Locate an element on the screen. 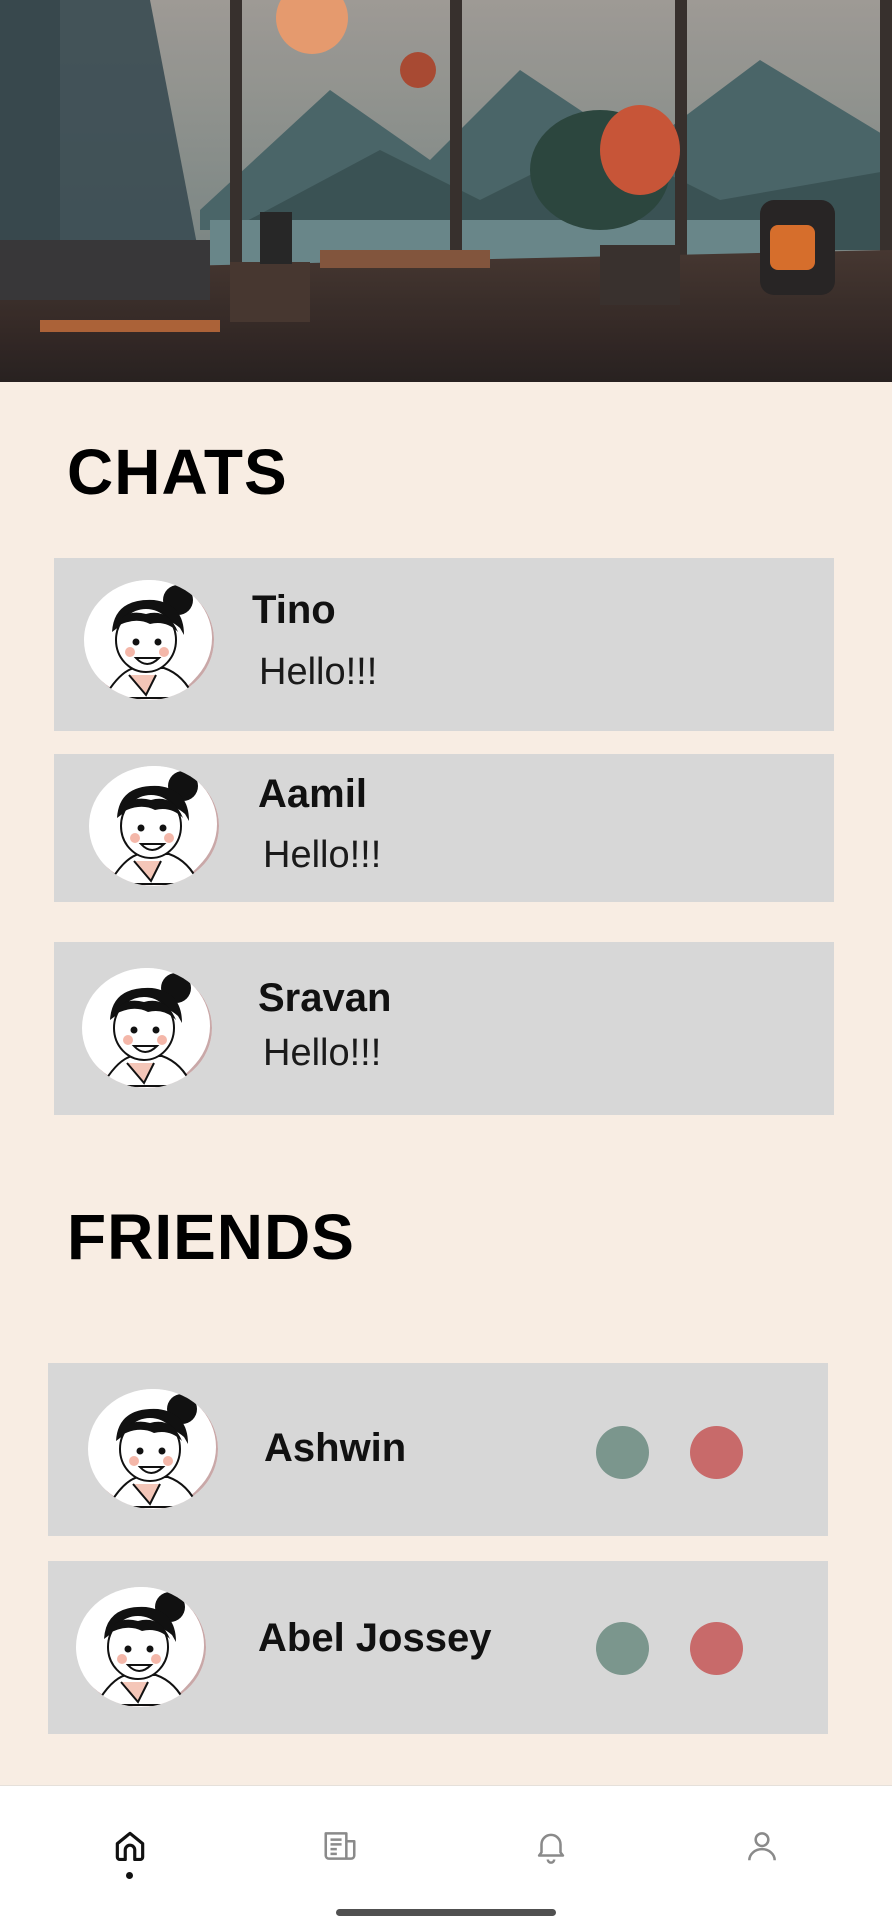 Image resolution: width=892 pixels, height=1931 pixels. friend-name: Abel Jossey is located at coordinates (375, 1638).